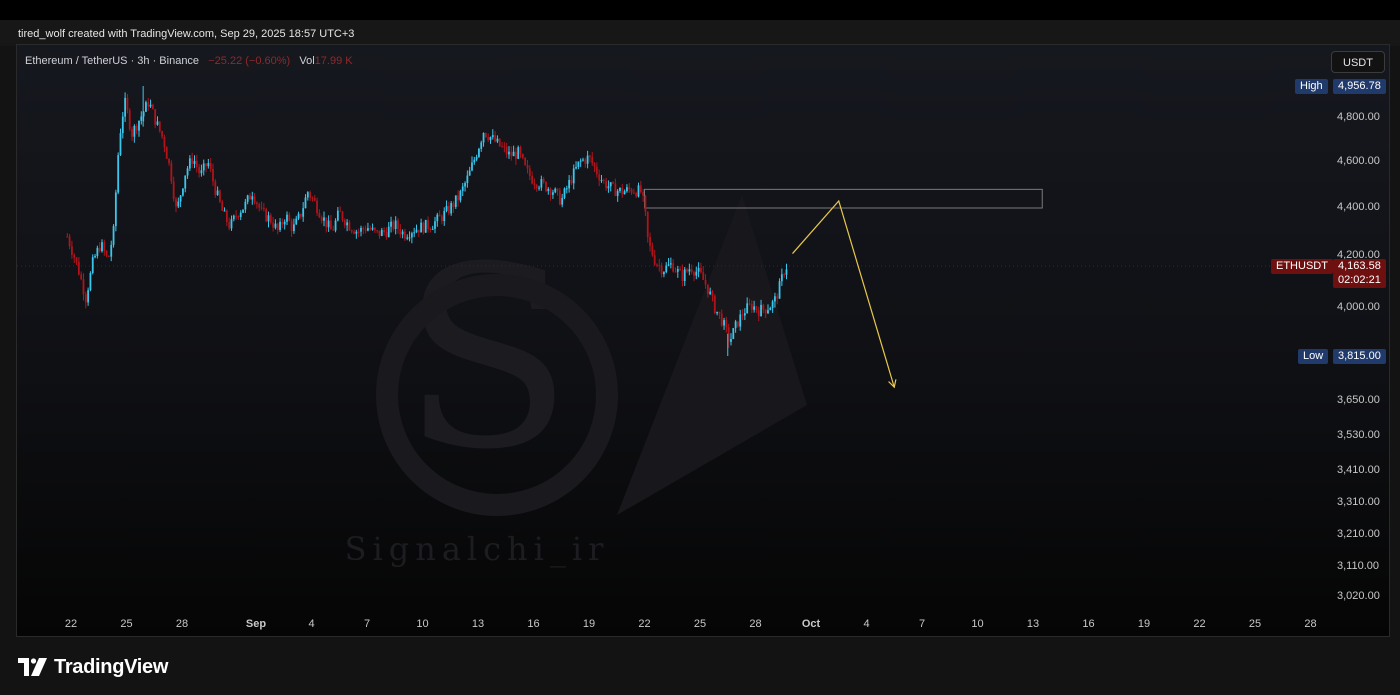  Describe the element at coordinates (700, 10) in the screenshot. I see `top-strip` at that location.